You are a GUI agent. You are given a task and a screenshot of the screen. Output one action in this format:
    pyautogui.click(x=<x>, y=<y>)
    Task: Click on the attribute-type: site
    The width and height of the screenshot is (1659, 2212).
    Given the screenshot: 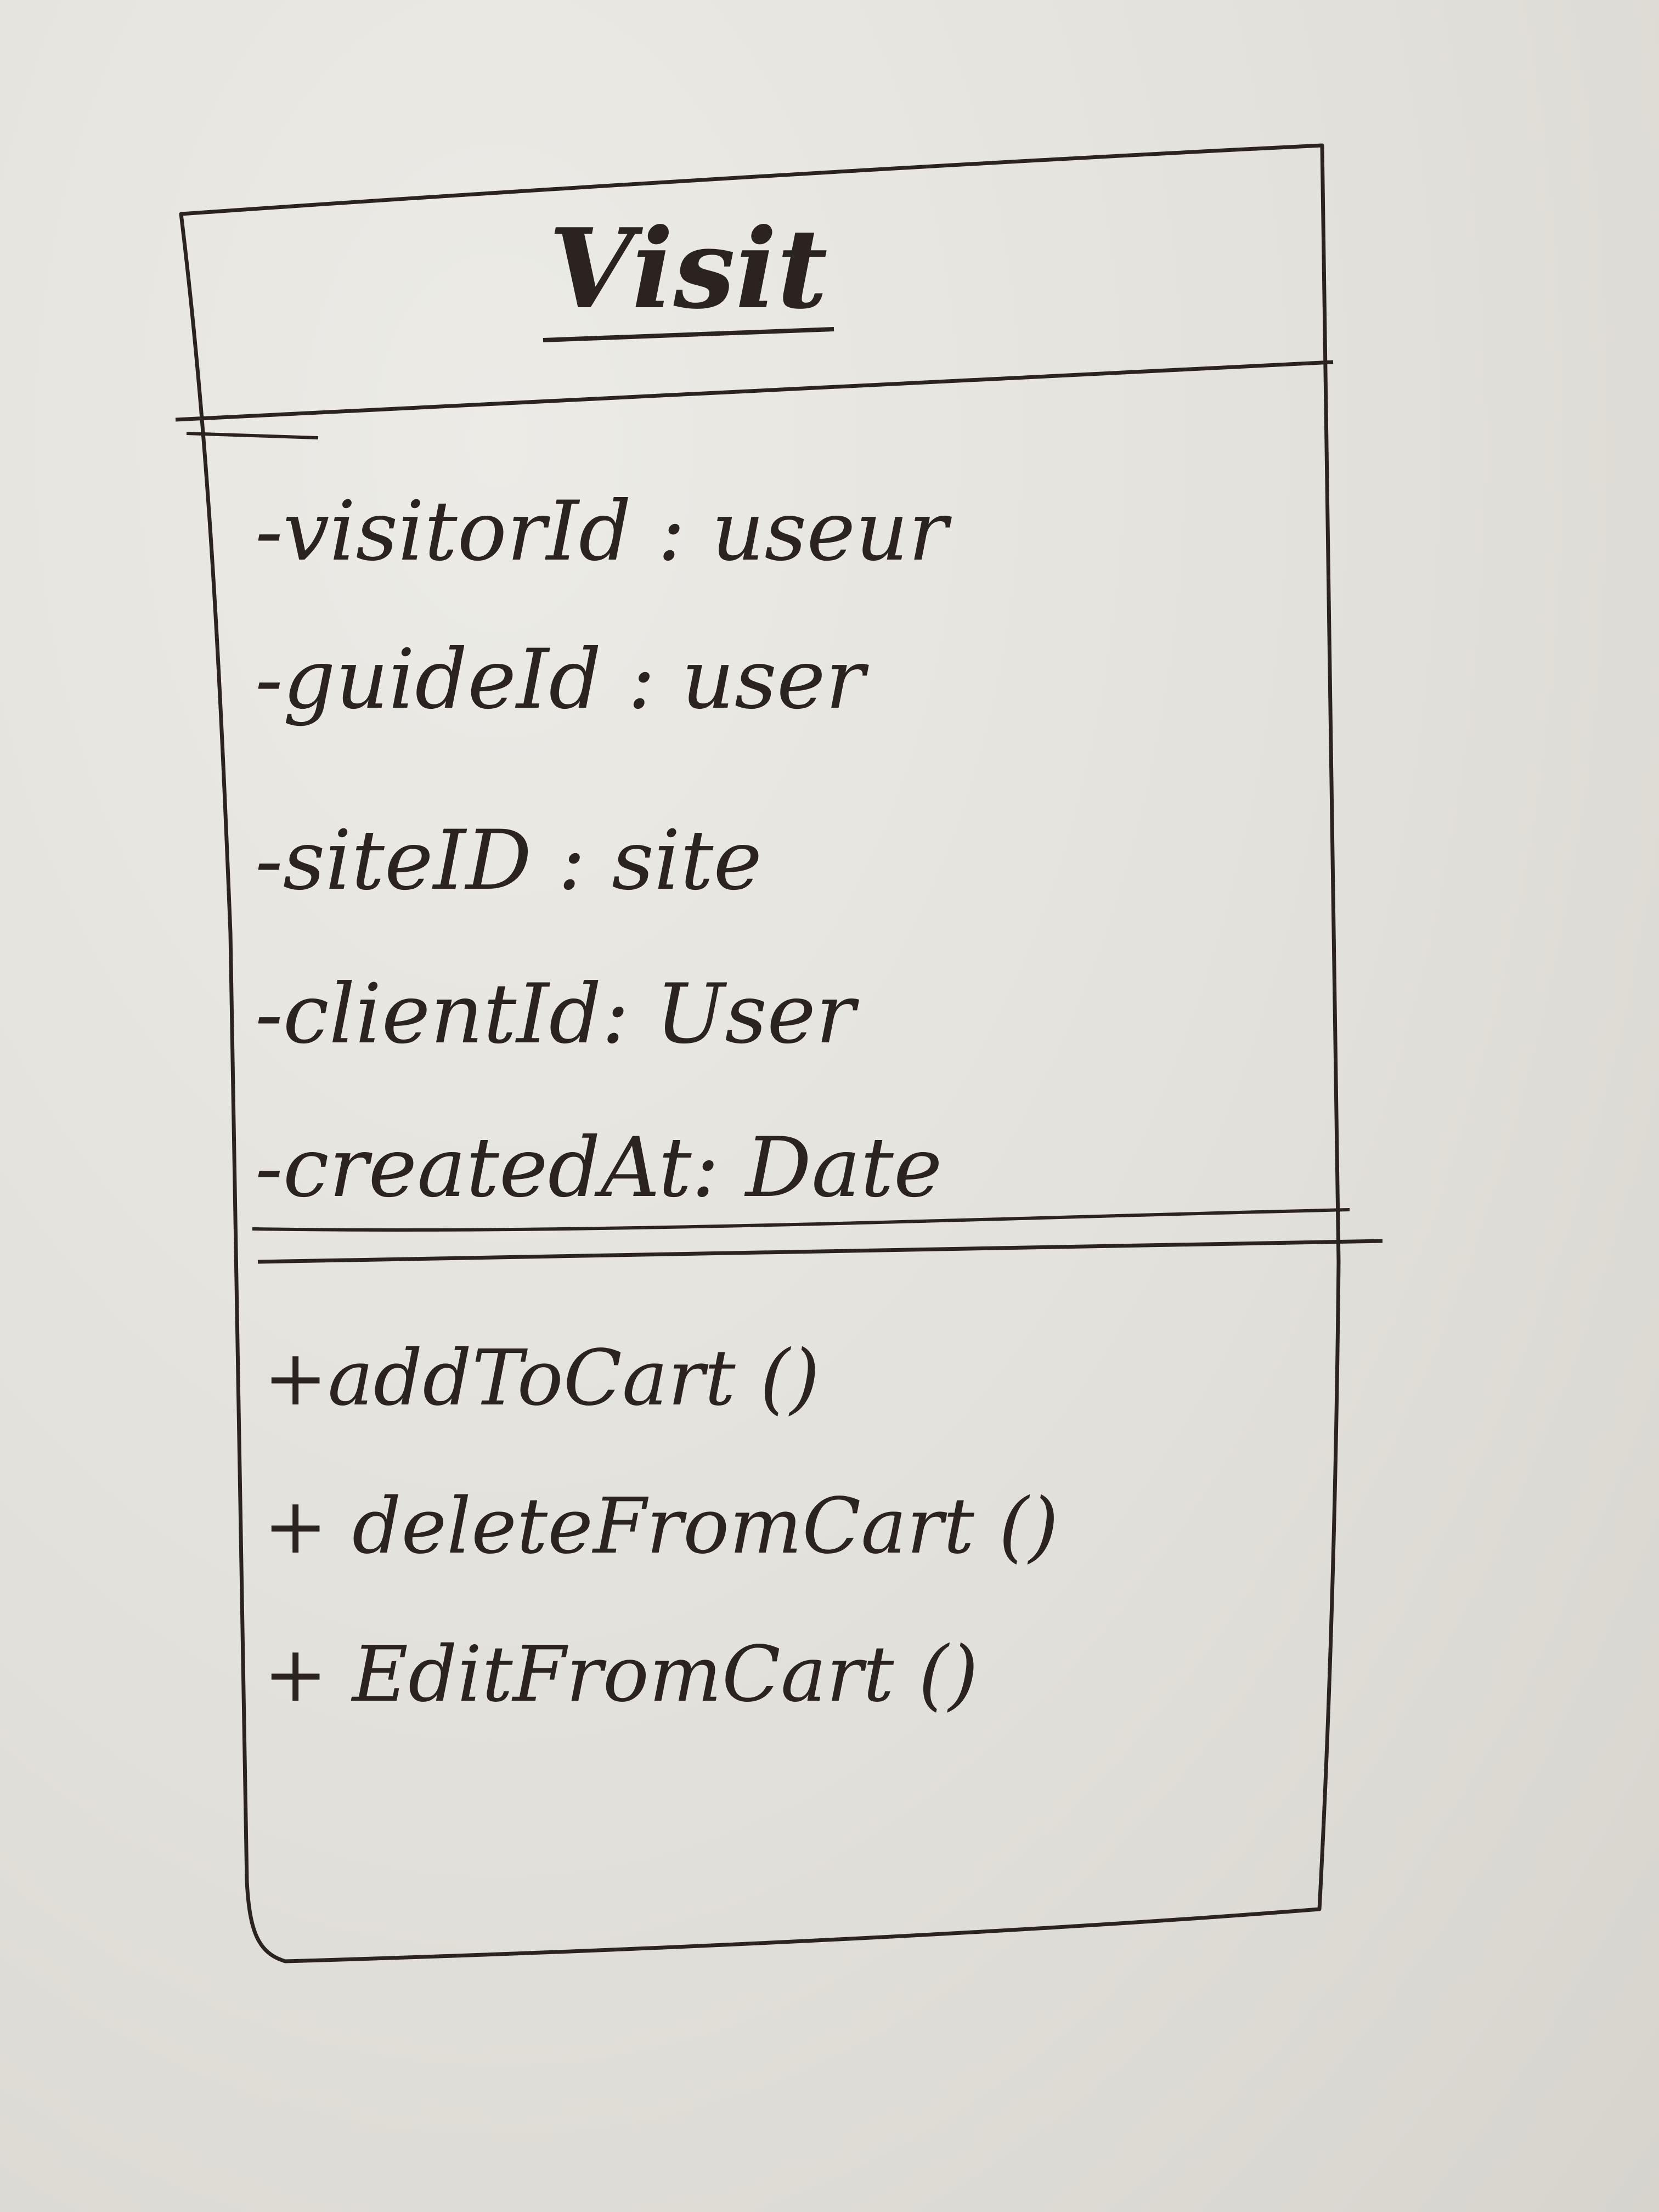 What is the action you would take?
    pyautogui.click(x=687, y=861)
    